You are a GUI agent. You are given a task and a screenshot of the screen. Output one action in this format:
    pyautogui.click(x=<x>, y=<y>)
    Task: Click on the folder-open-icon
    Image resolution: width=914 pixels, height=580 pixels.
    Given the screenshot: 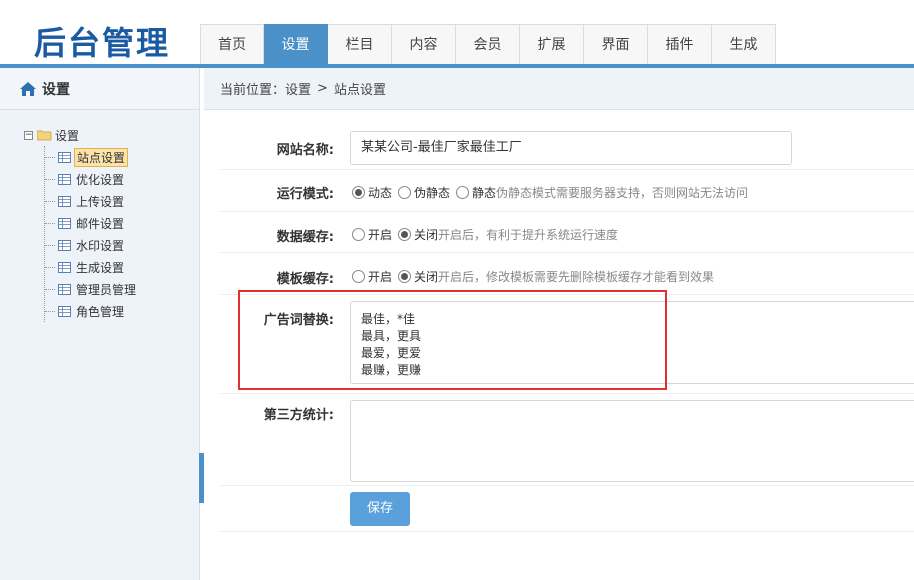 What is the action you would take?
    pyautogui.click(x=44, y=135)
    